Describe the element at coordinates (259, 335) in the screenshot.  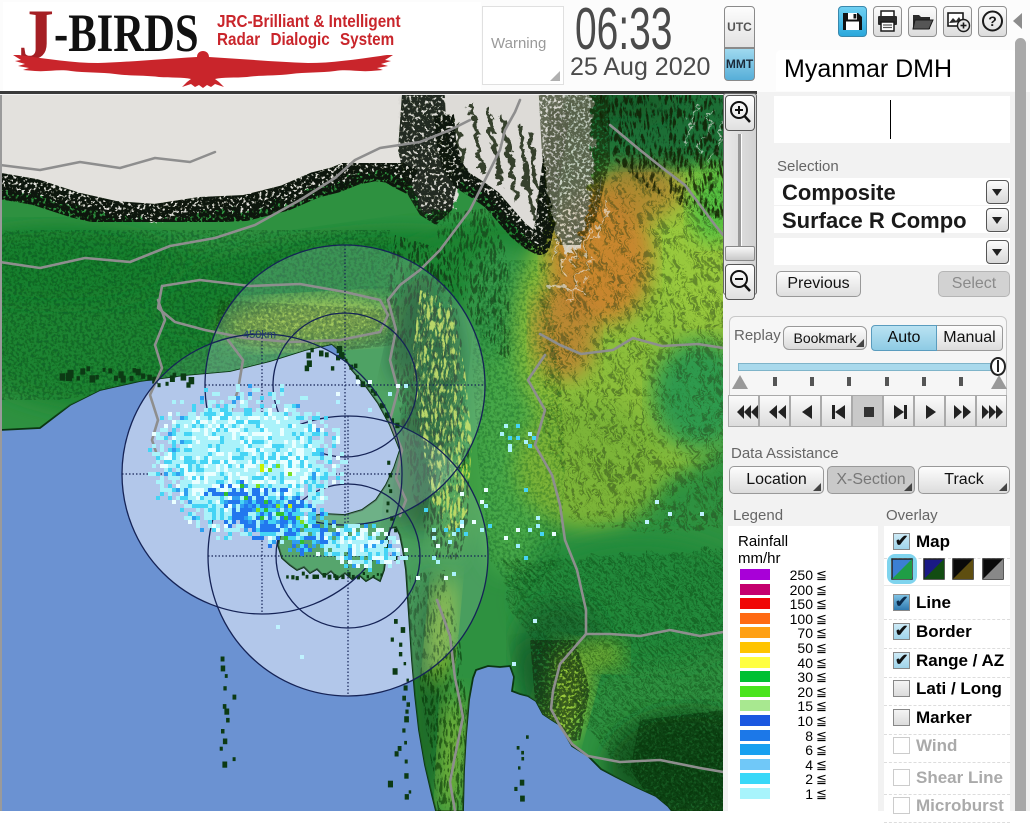
I see `svg-text: 450km` at that location.